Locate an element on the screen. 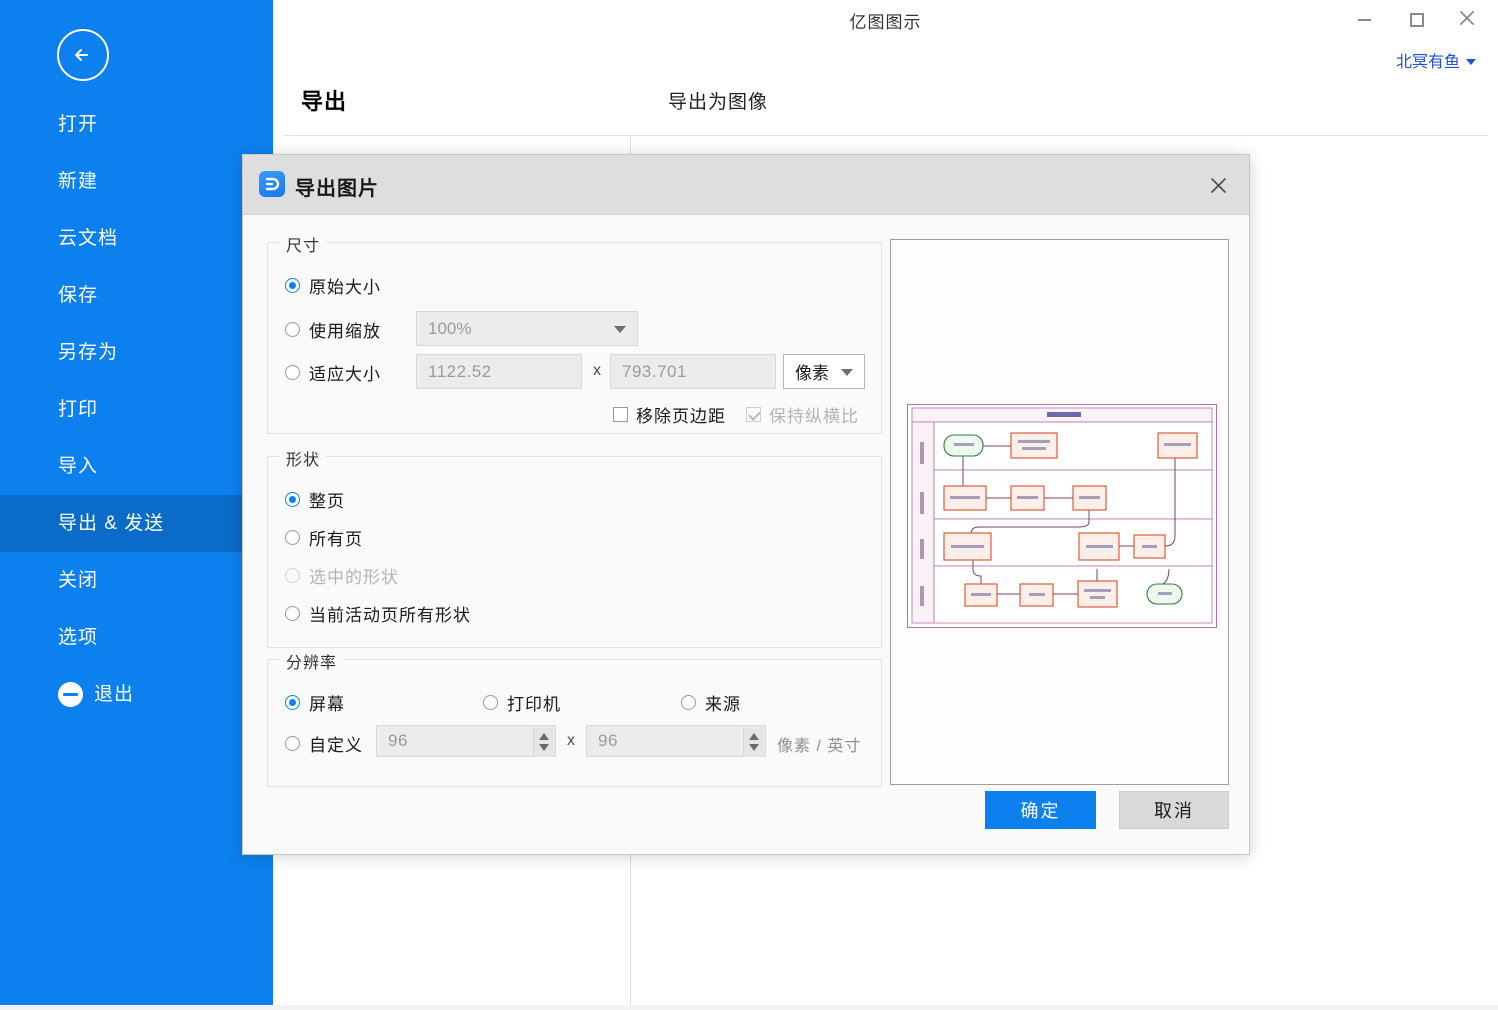 The image size is (1498, 1010). radio-printer: 打印机 is located at coordinates (522, 702).